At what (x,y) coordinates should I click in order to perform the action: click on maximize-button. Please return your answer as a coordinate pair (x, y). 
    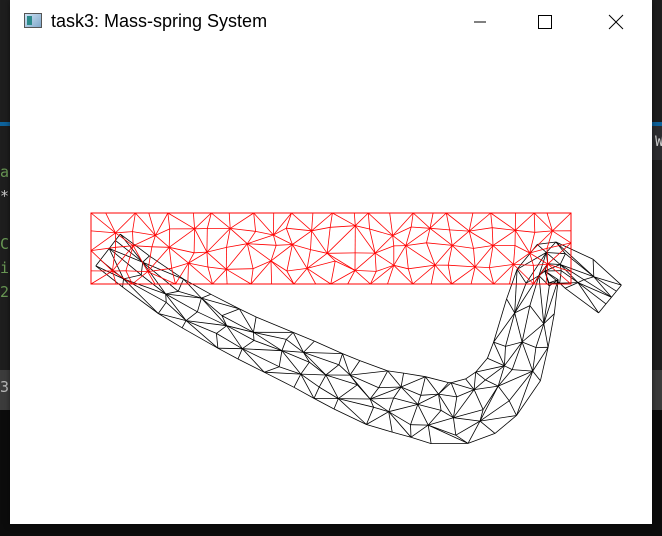
    Looking at the image, I should click on (545, 22).